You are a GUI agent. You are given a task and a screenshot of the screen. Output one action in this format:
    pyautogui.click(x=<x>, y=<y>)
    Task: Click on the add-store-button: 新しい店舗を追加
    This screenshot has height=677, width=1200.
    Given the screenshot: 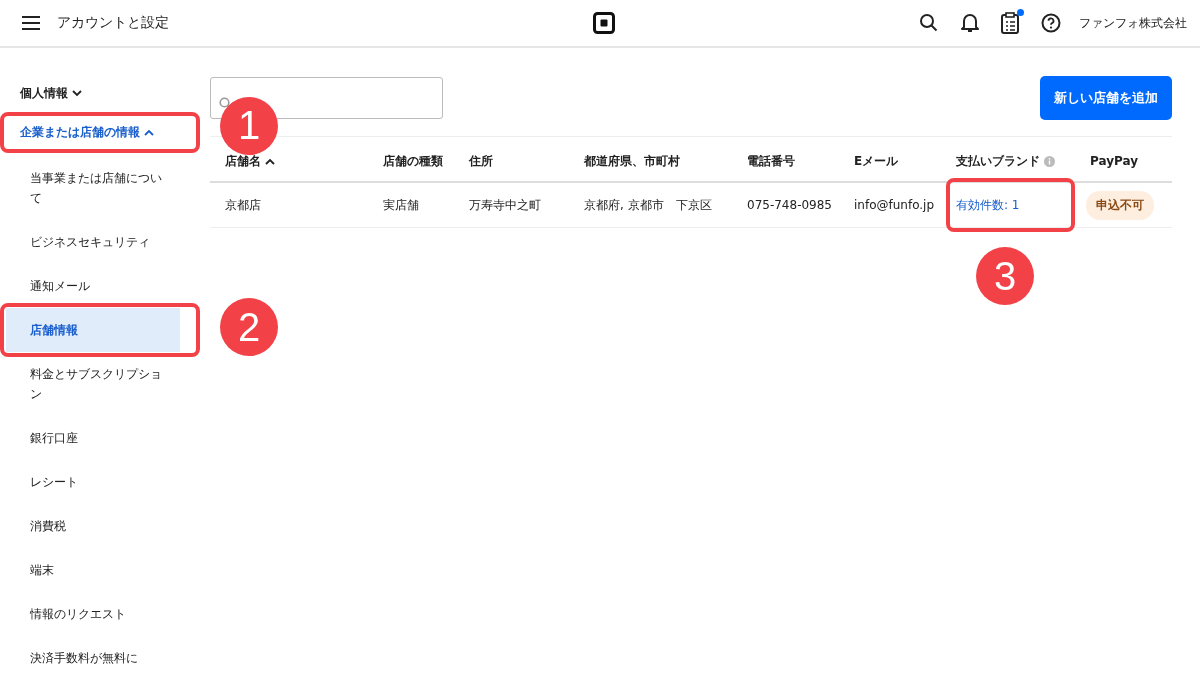 What is the action you would take?
    pyautogui.click(x=1106, y=98)
    